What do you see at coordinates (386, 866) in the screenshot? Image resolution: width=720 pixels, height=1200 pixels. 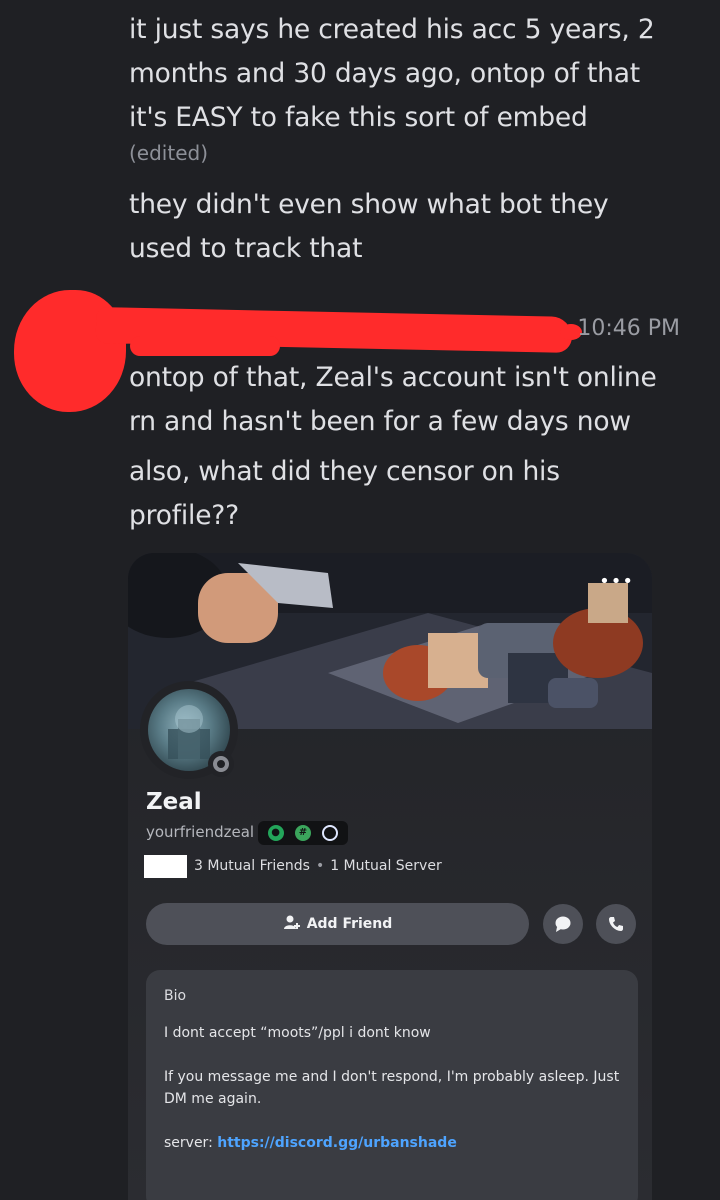 I see `mutual-servers-link: 1 Mutual Server` at bounding box center [386, 866].